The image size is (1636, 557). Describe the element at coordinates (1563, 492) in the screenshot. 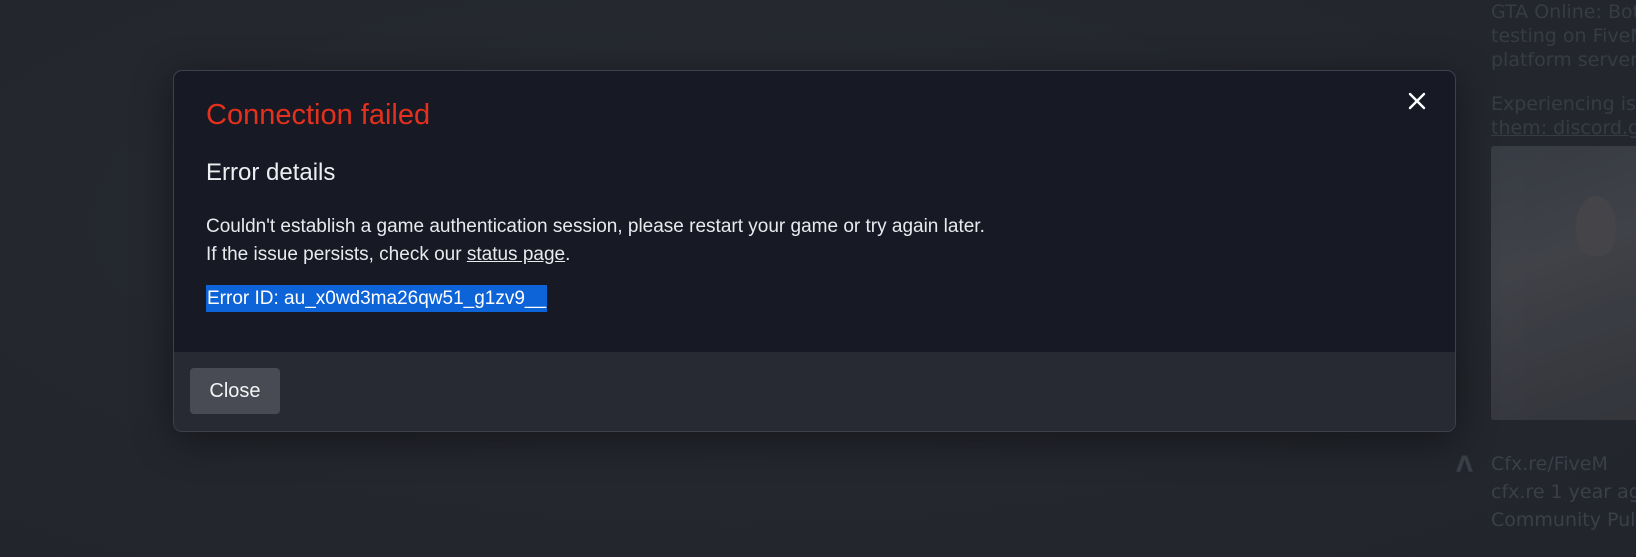

I see `news-source-meta: cfx.re 1 year ago` at that location.